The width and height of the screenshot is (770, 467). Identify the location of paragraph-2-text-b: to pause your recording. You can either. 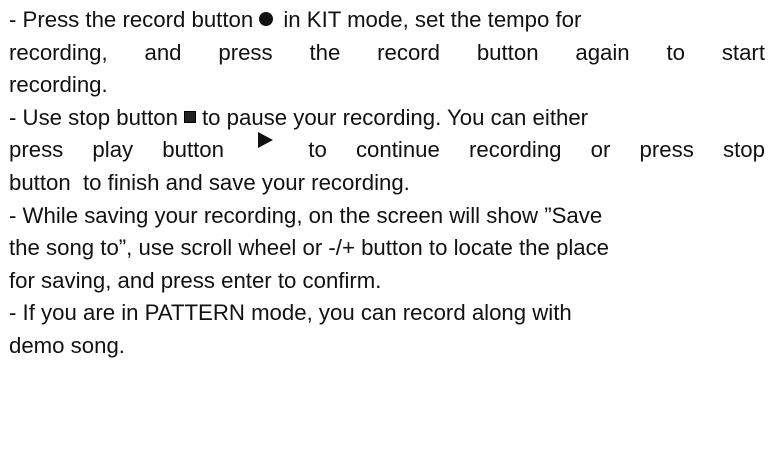
(395, 117).